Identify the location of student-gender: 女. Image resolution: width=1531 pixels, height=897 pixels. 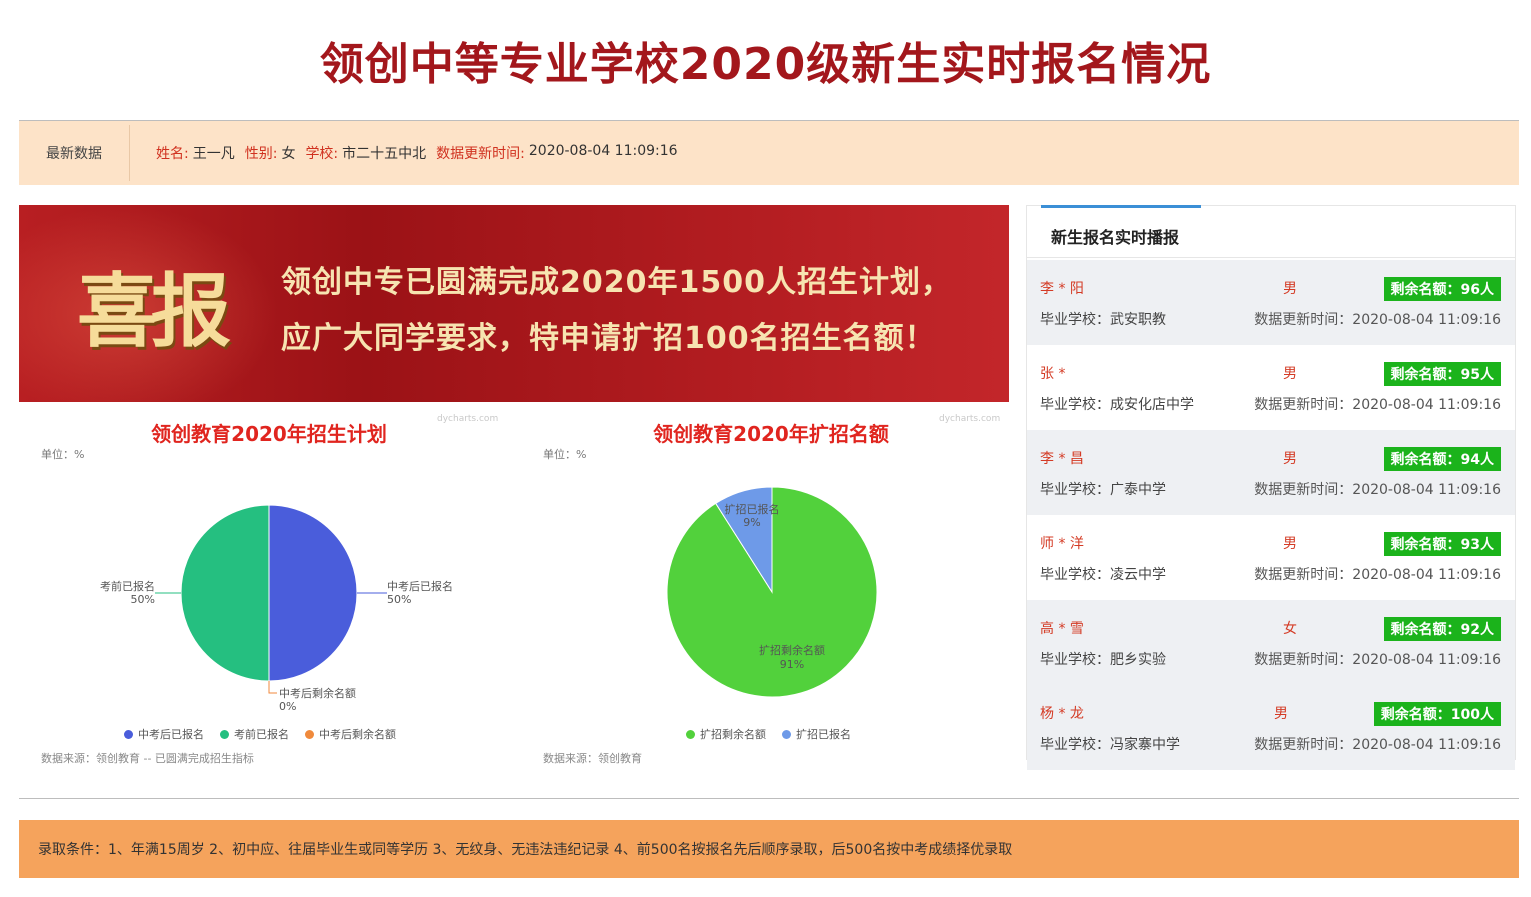
(1290, 629).